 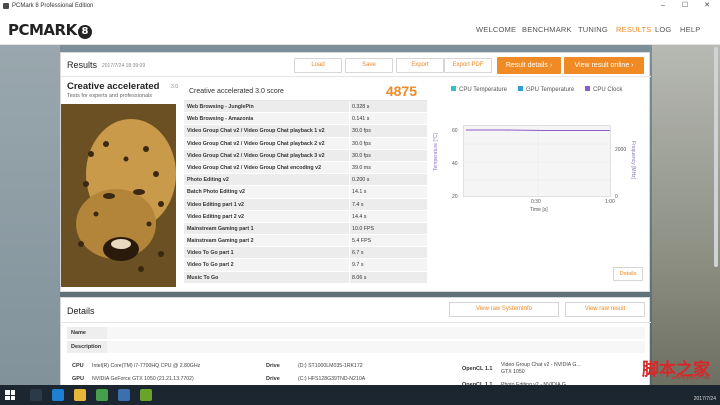 I want to click on y-right-axis-label: Frequency [MHz], so click(x=633, y=160).